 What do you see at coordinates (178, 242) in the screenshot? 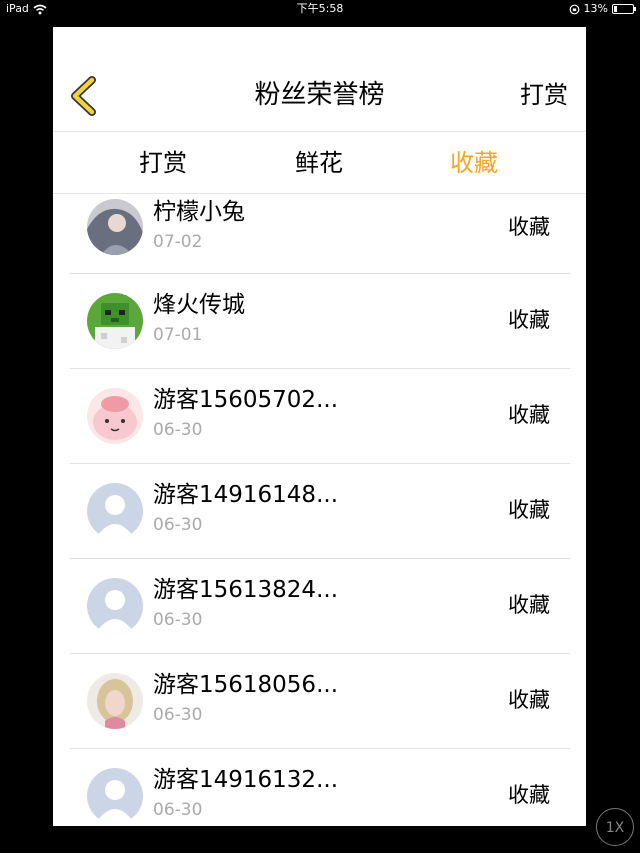
I see `list-item-date: 07-02` at bounding box center [178, 242].